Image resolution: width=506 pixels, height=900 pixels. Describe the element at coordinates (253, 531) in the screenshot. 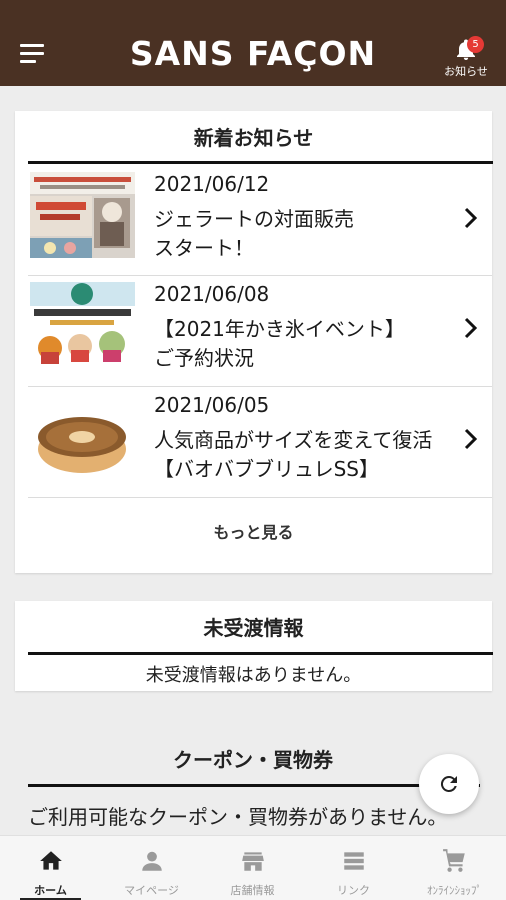

I see `see-more-button: もっと見る` at that location.